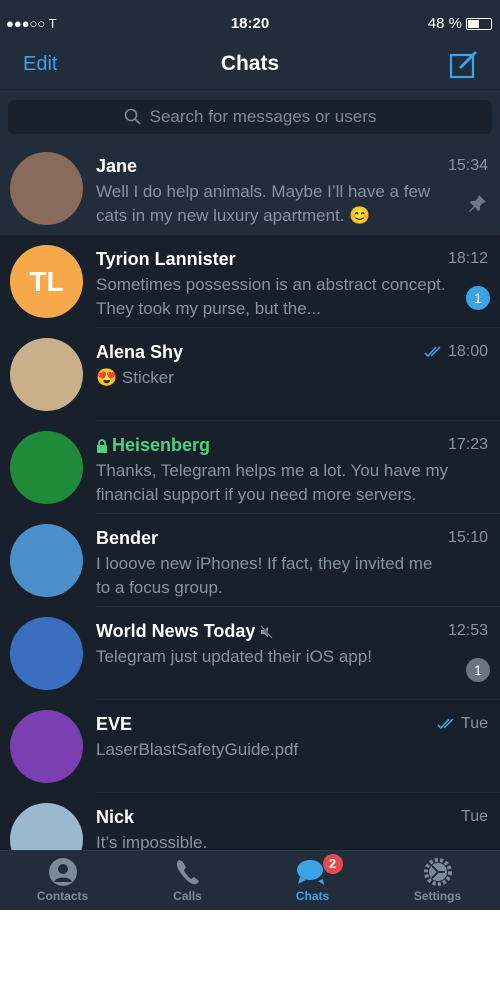 This screenshot has width=500, height=1000. Describe the element at coordinates (332, 864) in the screenshot. I see `tab-badge: 2` at that location.